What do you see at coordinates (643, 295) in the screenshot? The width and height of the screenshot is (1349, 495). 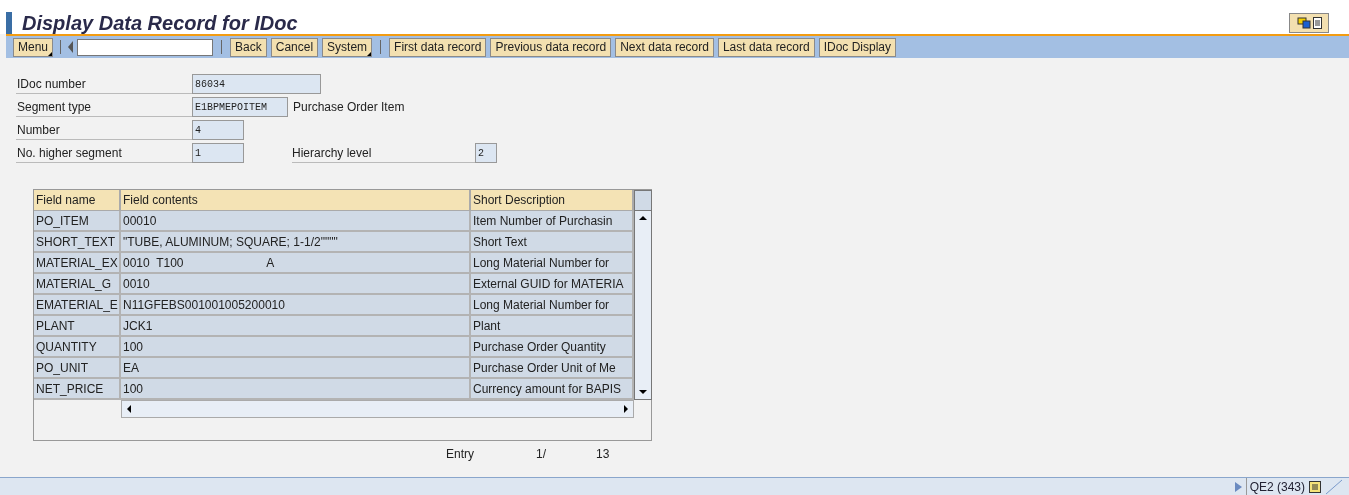 I see `vertical-scrollbar` at bounding box center [643, 295].